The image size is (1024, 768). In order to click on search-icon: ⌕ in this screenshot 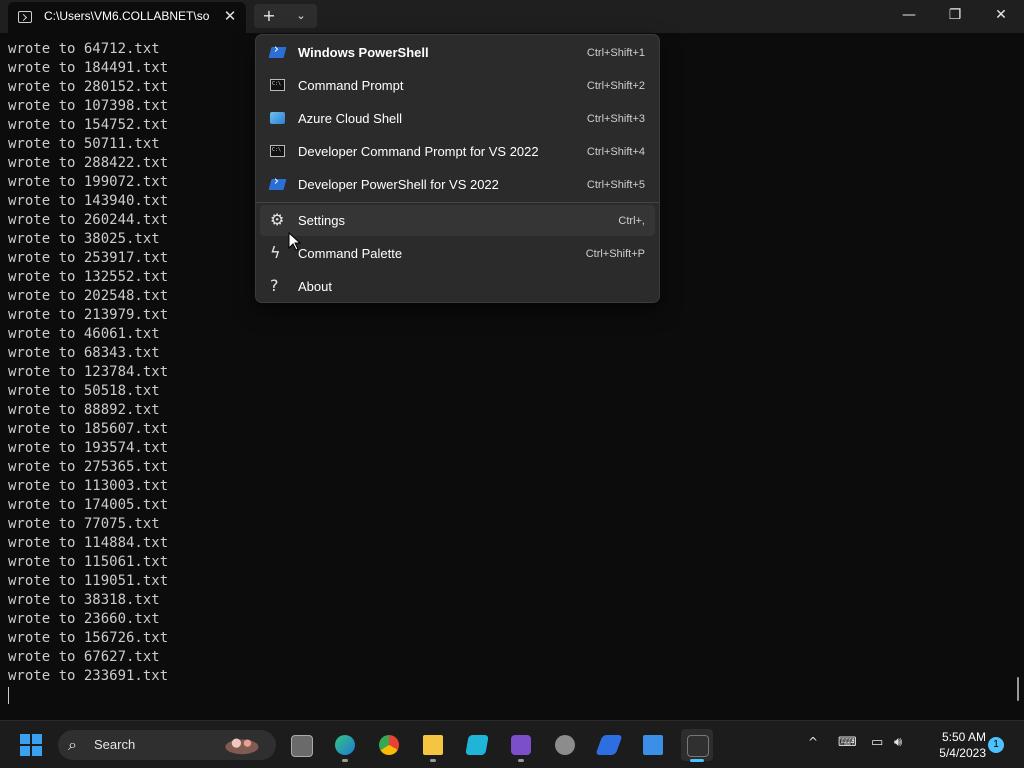, I will do `click(72, 744)`.